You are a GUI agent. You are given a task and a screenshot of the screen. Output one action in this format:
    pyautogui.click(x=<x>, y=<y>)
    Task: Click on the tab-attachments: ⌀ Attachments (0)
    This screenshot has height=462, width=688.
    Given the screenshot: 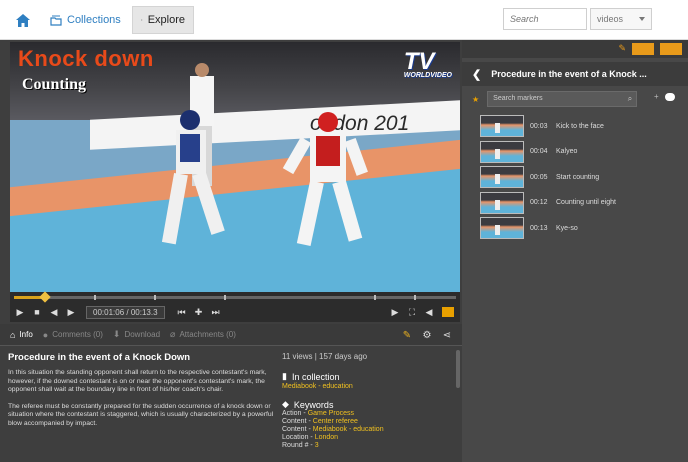 What is the action you would take?
    pyautogui.click(x=203, y=334)
    